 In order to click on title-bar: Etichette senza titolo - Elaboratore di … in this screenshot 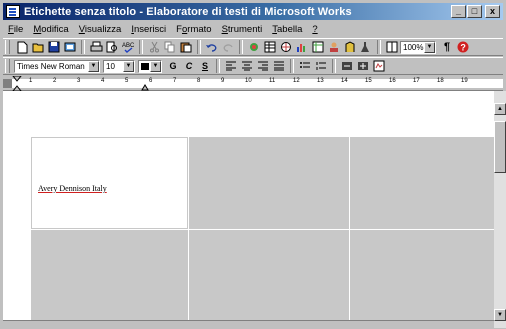, I will do `click(253, 11)`.